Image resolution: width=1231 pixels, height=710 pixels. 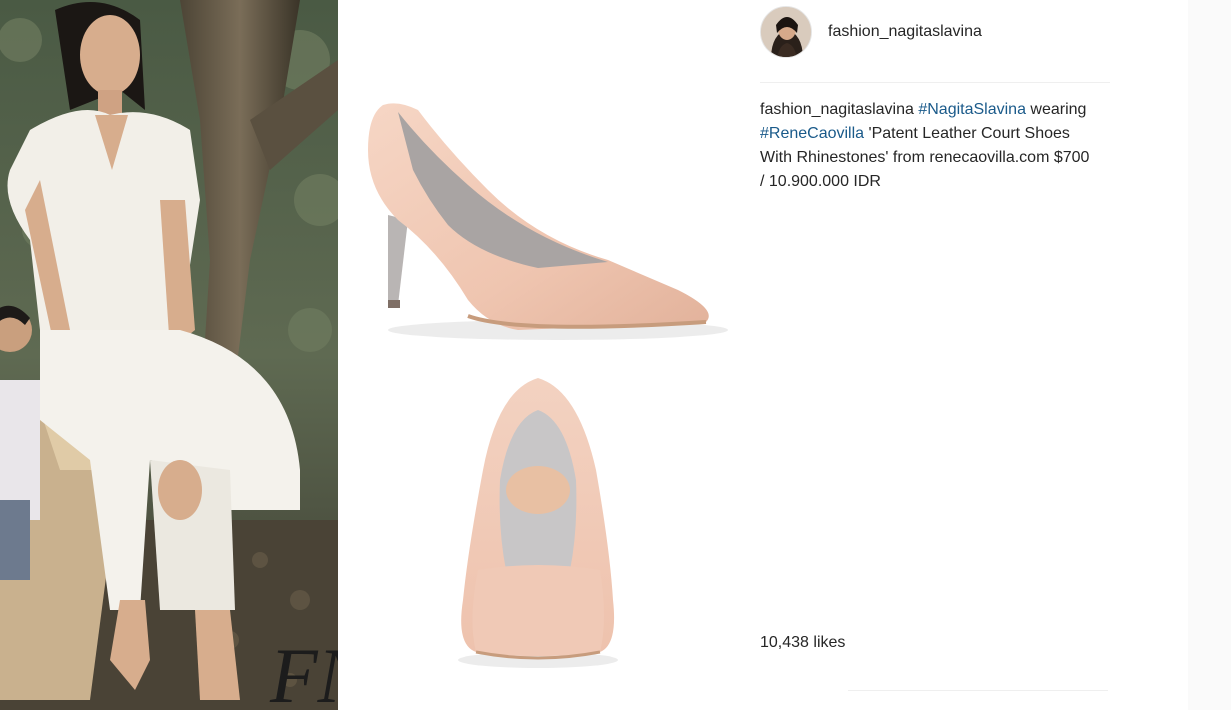 I want to click on right-edge-strip, so click(x=1209, y=355).